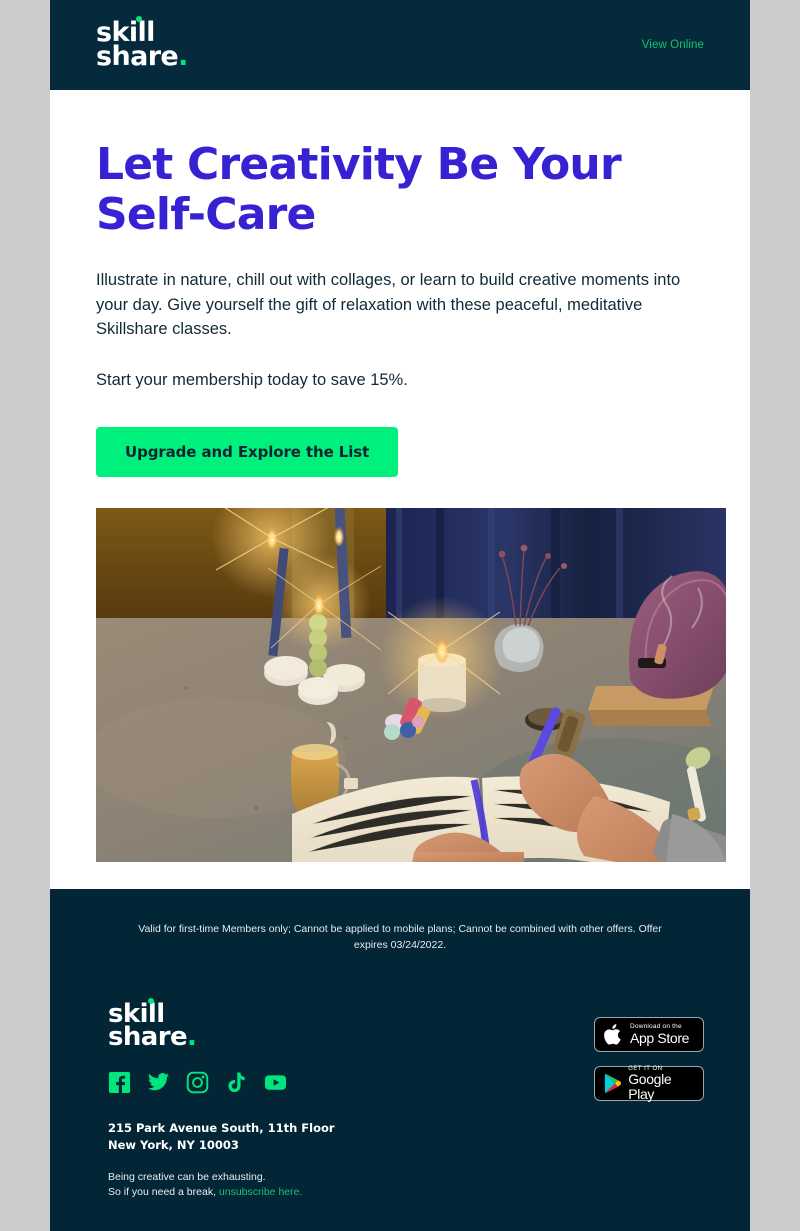 The width and height of the screenshot is (800, 1231). I want to click on signoff-line-1: Being creative can be exhausting., so click(187, 1176).